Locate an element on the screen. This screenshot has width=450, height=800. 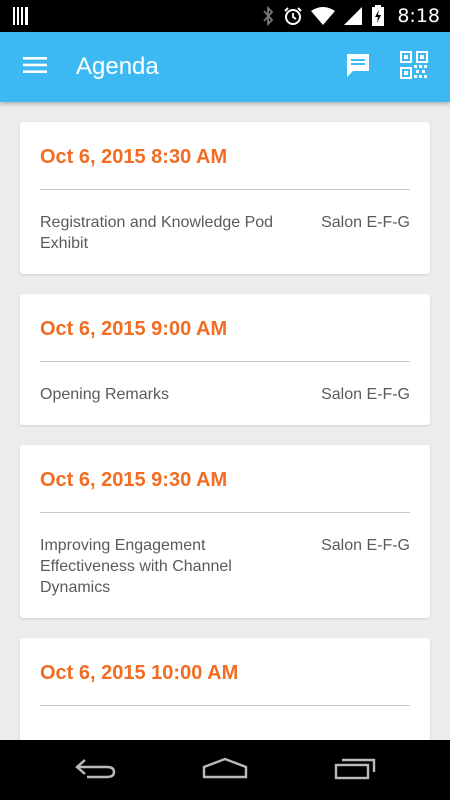
agenda-item-date: Oct 6, 2015 9:30 AM is located at coordinates (134, 480).